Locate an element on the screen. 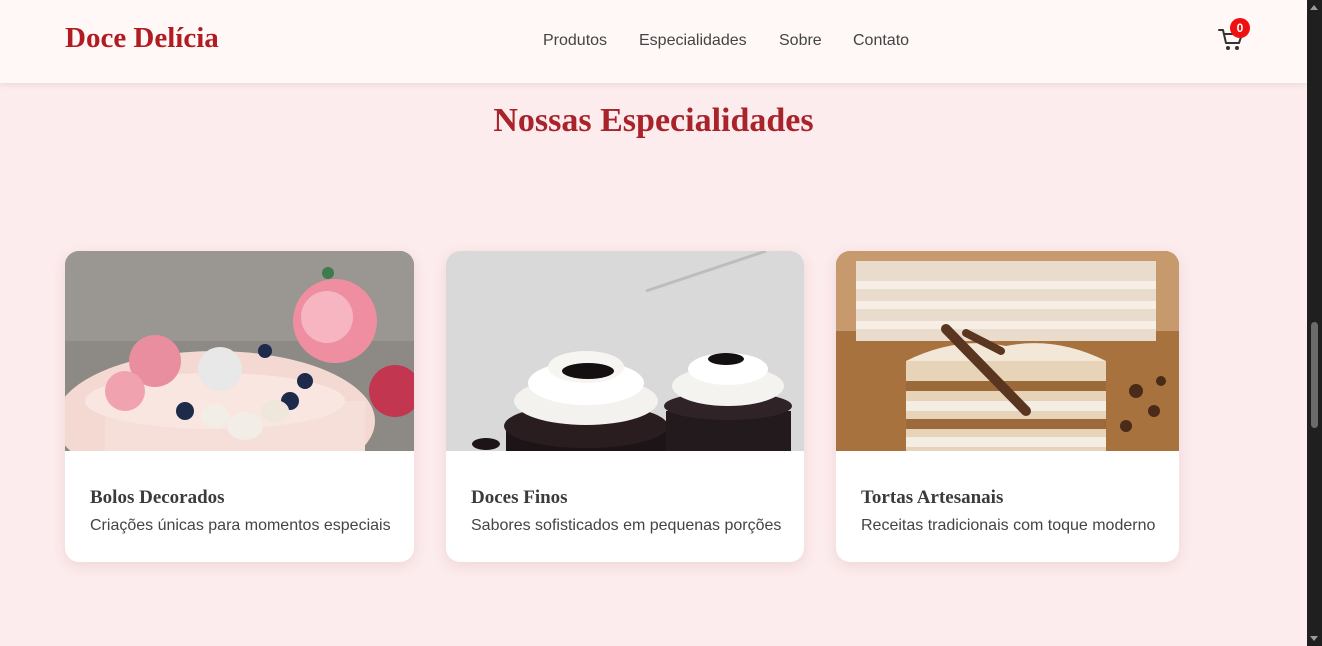 This screenshot has width=1322, height=646. vertical-scrollbar is located at coordinates (1314, 323).